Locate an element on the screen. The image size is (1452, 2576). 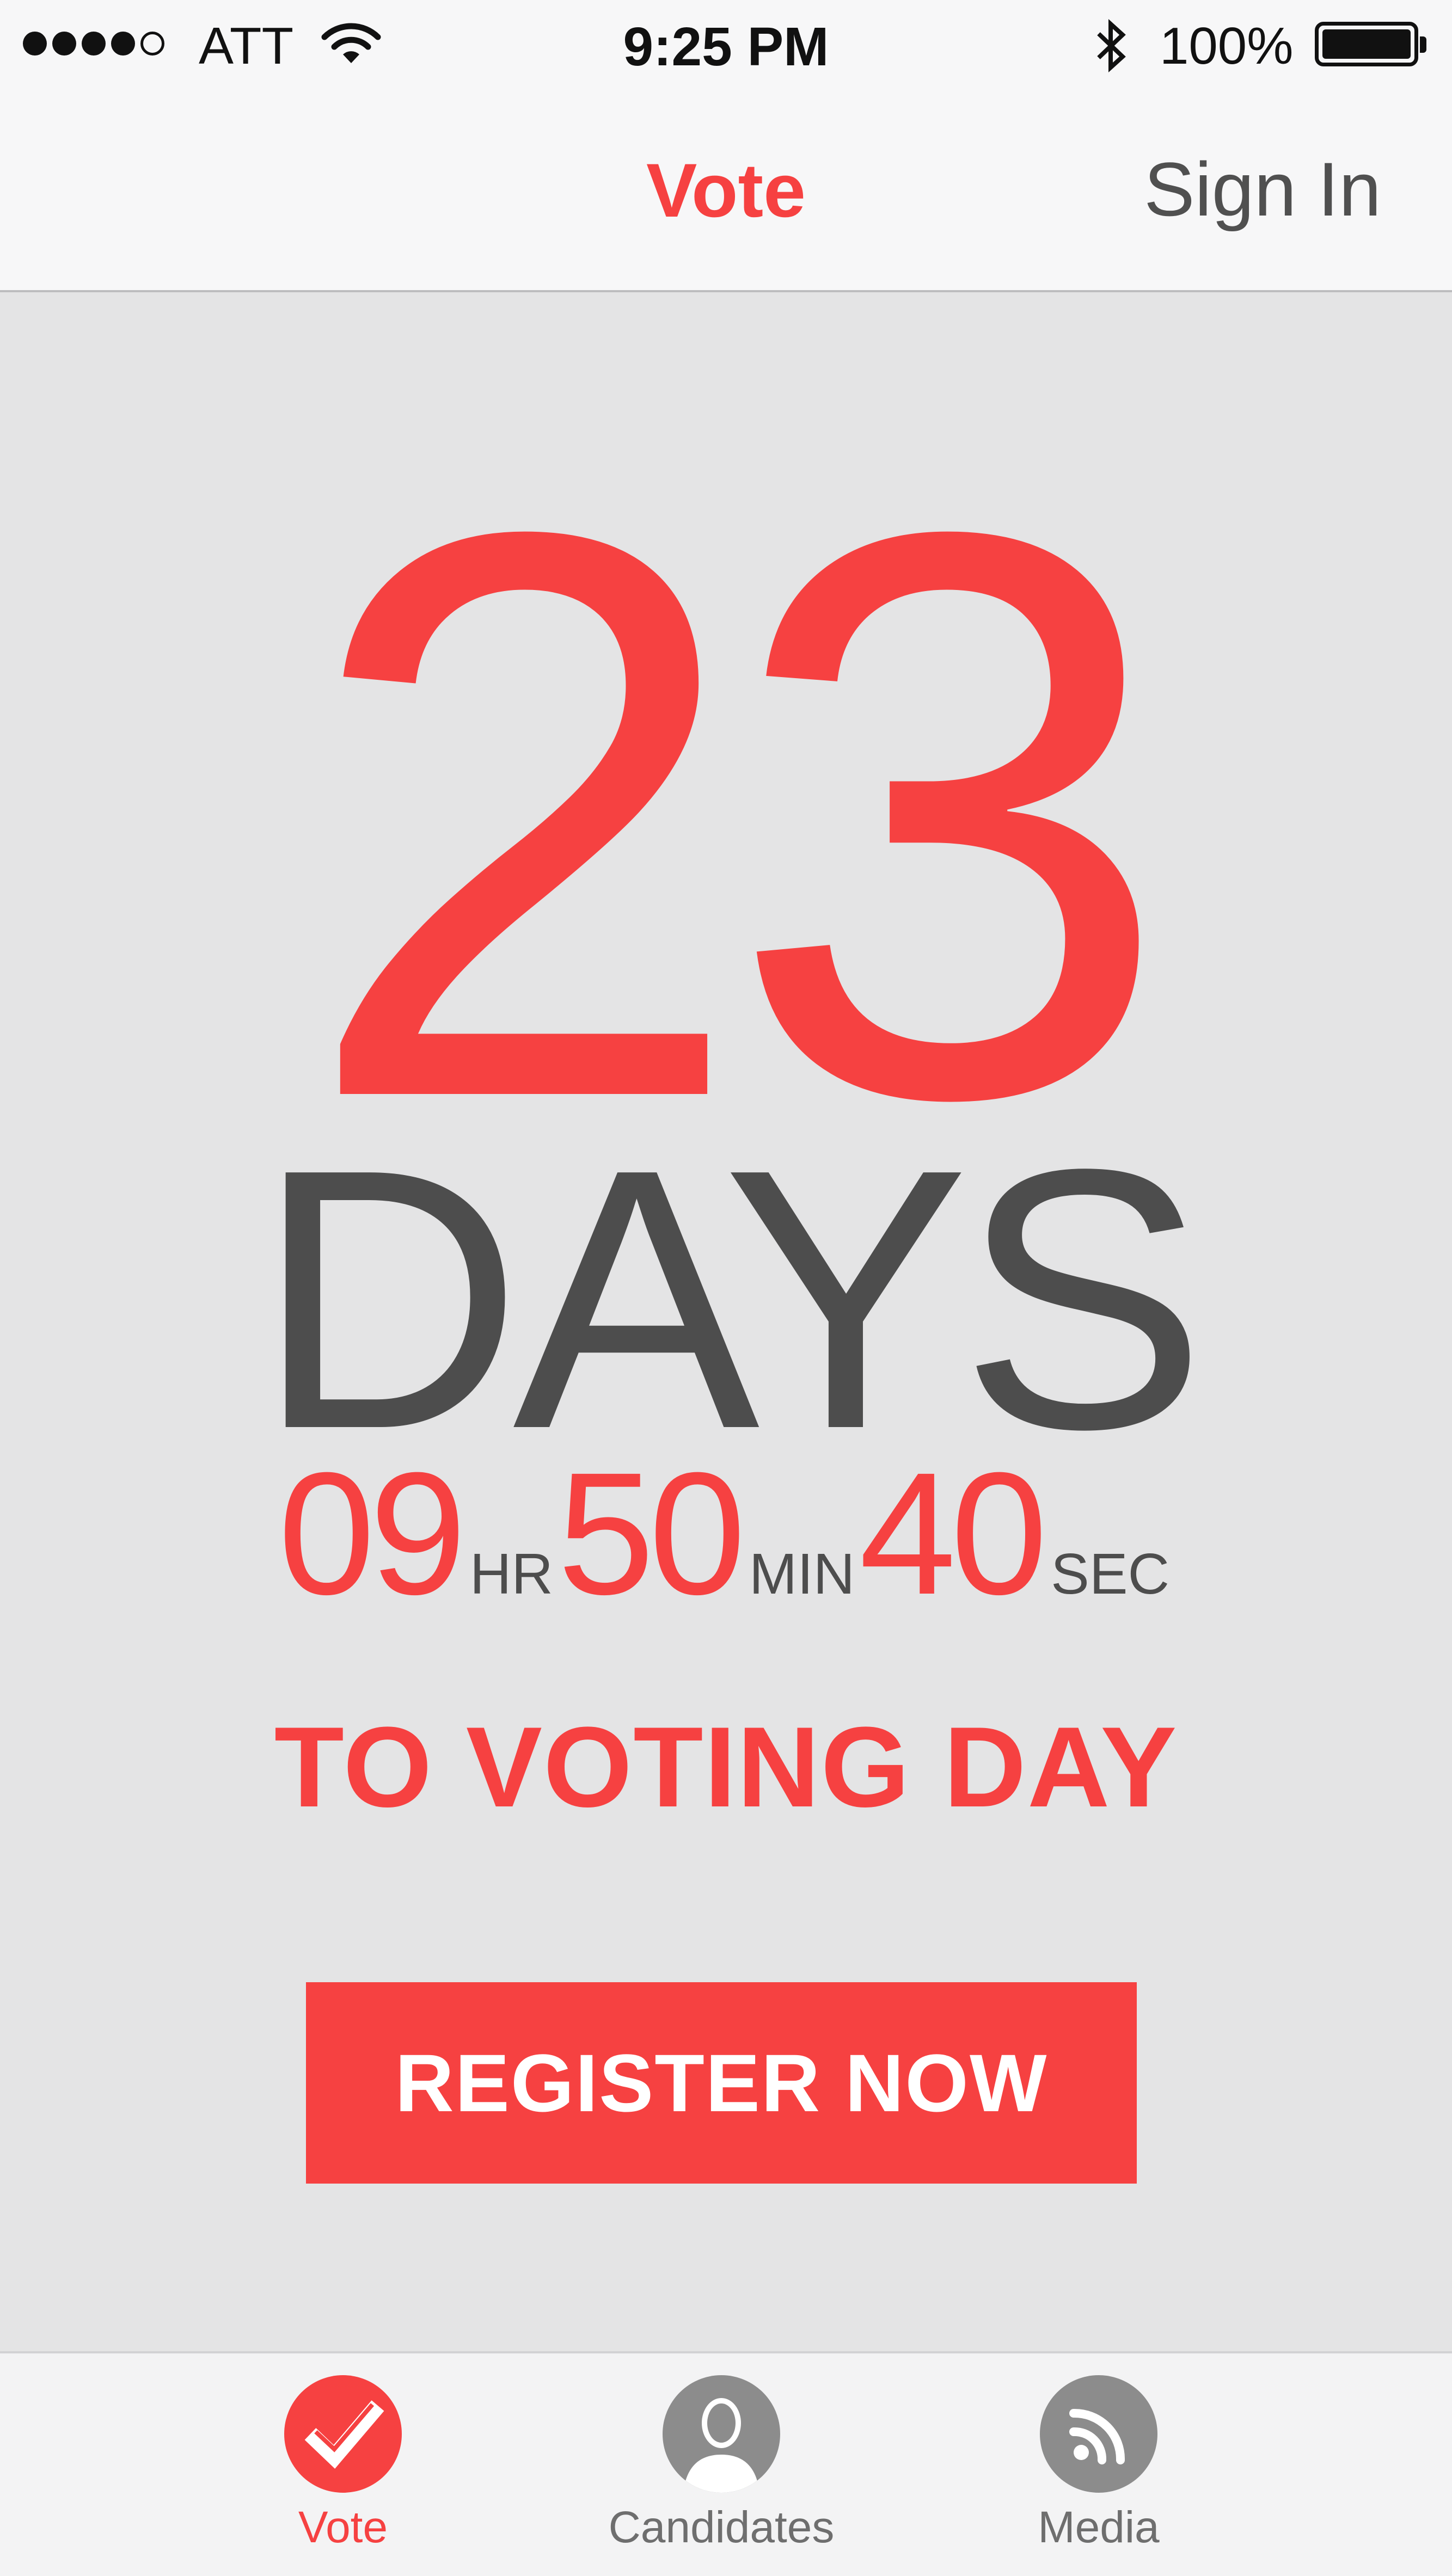
battery-fill is located at coordinates (1366, 44).